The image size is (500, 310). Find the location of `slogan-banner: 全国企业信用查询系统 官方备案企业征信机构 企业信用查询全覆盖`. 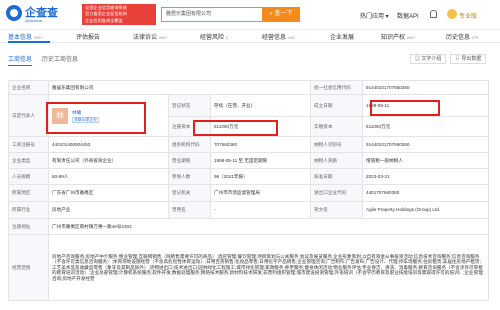

slogan-banner: 全国企业信用查询系统 官方备案企业征信机构 企业信用查询全覆盖 is located at coordinates (119, 14).